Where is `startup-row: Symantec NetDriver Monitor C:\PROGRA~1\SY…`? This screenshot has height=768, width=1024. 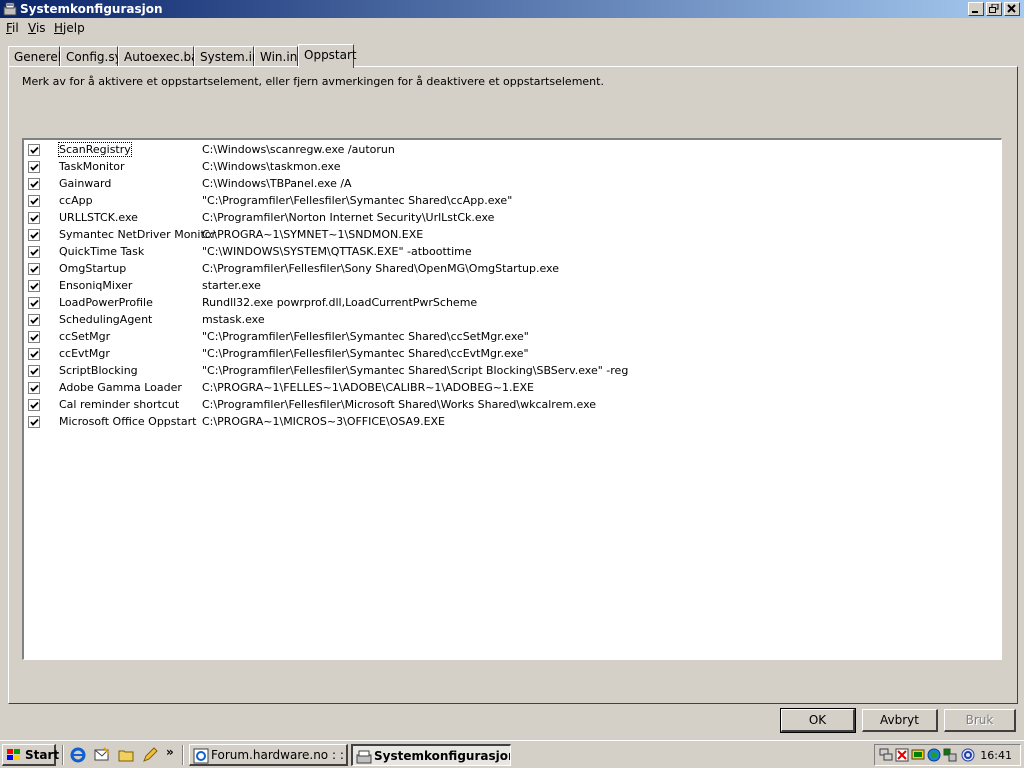
startup-row: Symantec NetDriver Monitor C:\PROGRA~1\SY… is located at coordinates (512, 235).